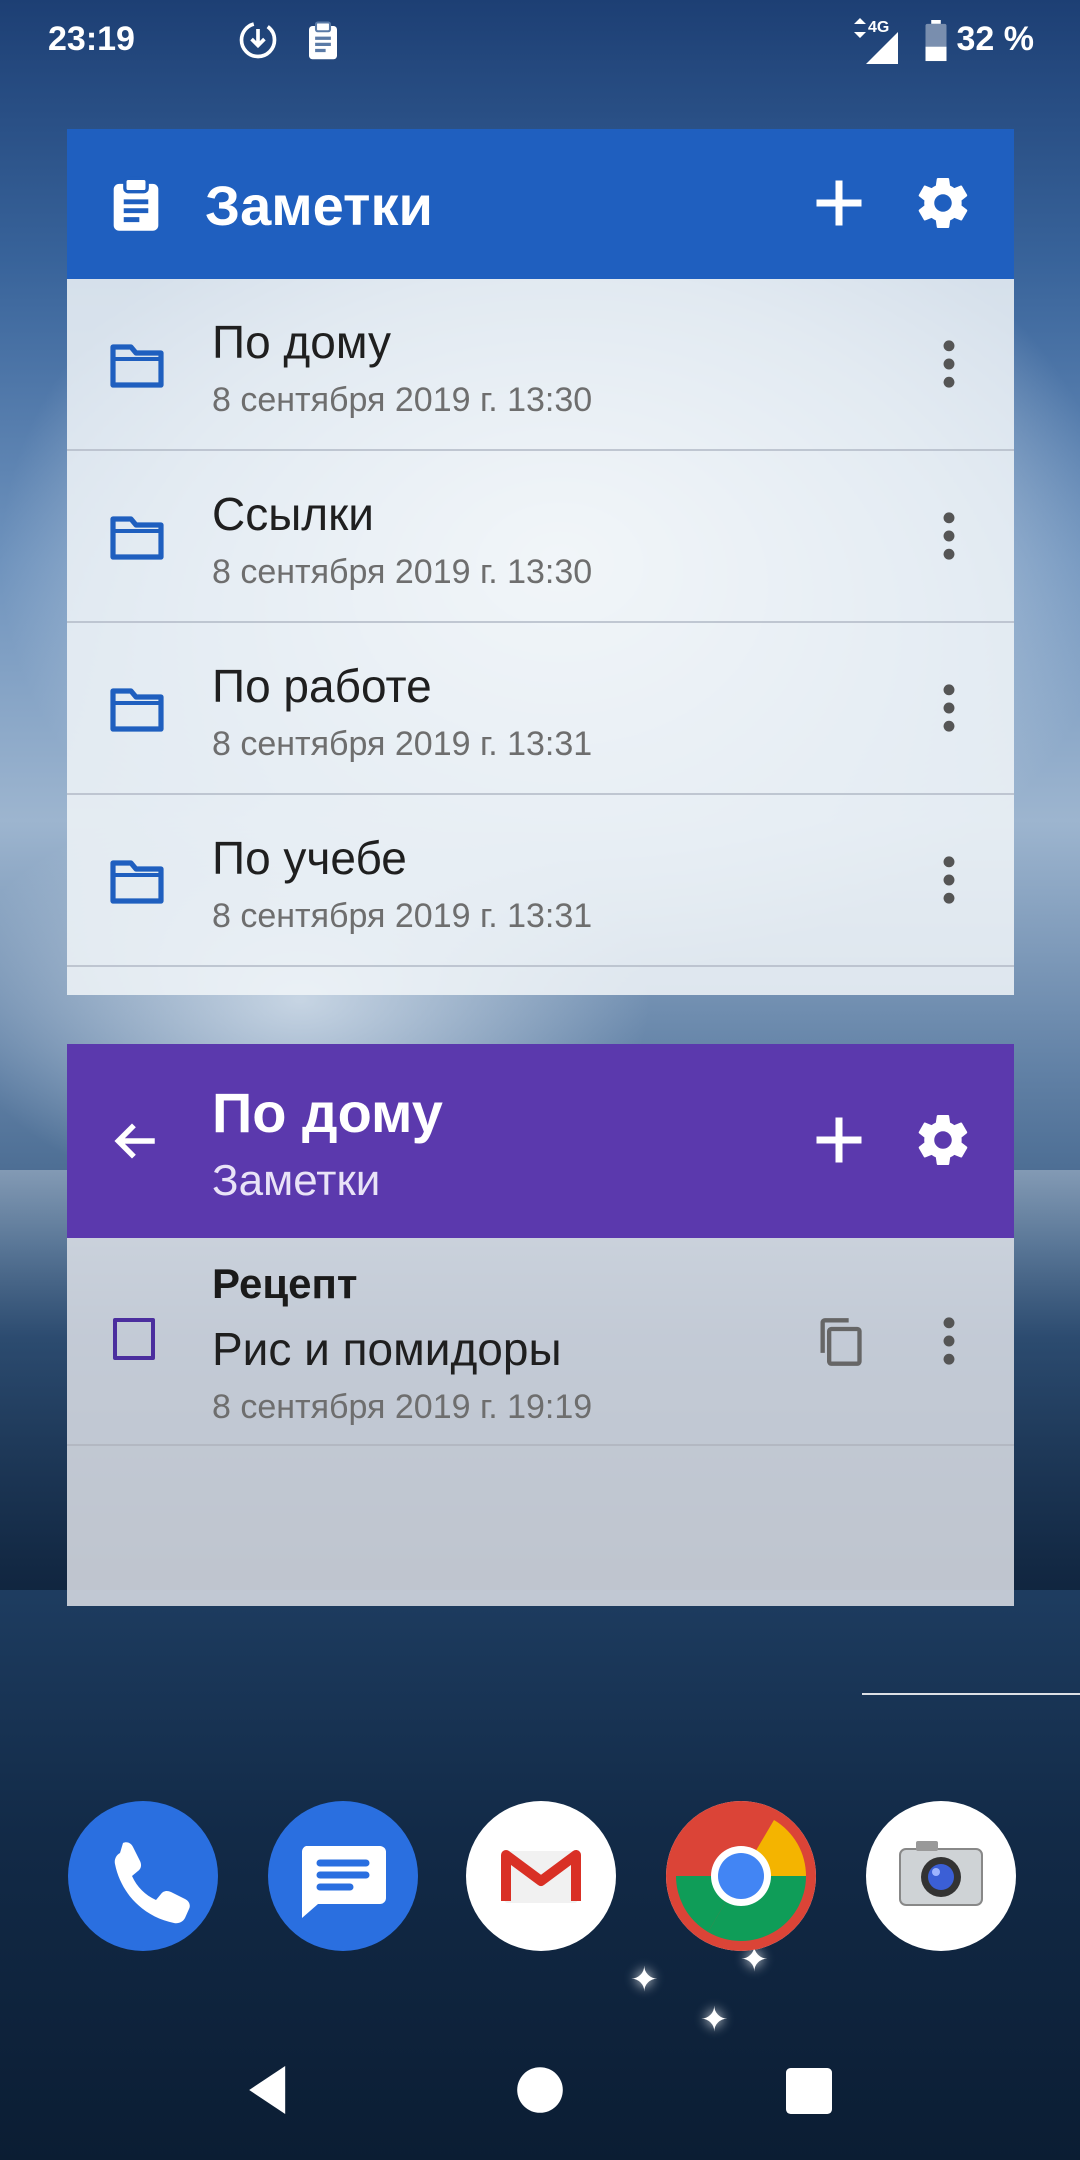  What do you see at coordinates (293, 514) in the screenshot?
I see `folder-title: Ссылки` at bounding box center [293, 514].